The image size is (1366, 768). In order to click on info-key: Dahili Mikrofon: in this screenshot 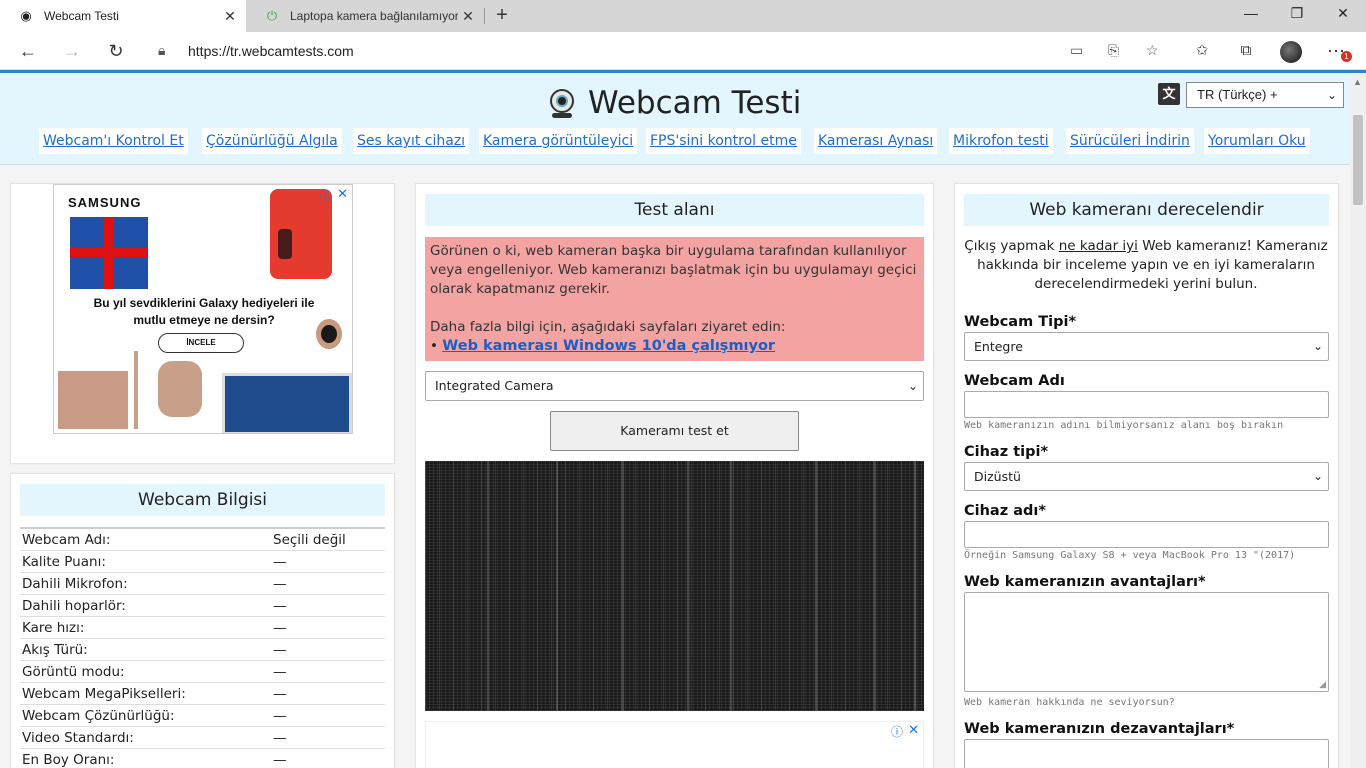, I will do `click(75, 584)`.